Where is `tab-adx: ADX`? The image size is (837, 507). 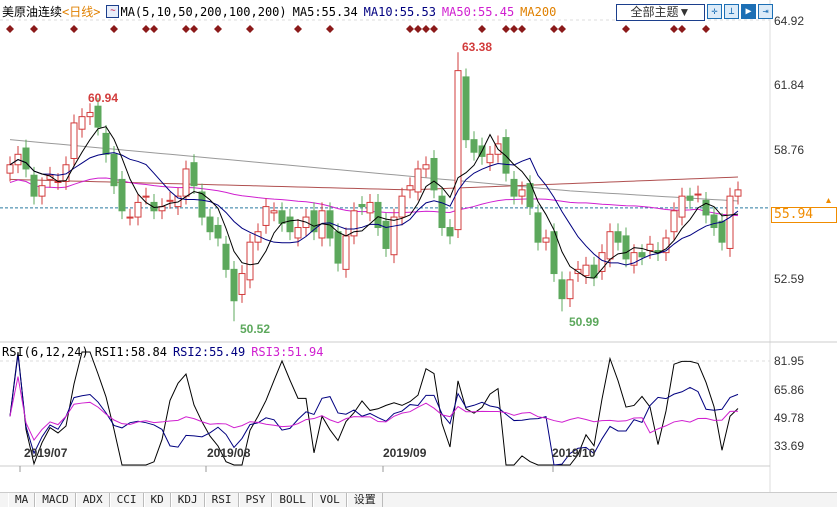
tab-adx: ADX is located at coordinates (92, 500).